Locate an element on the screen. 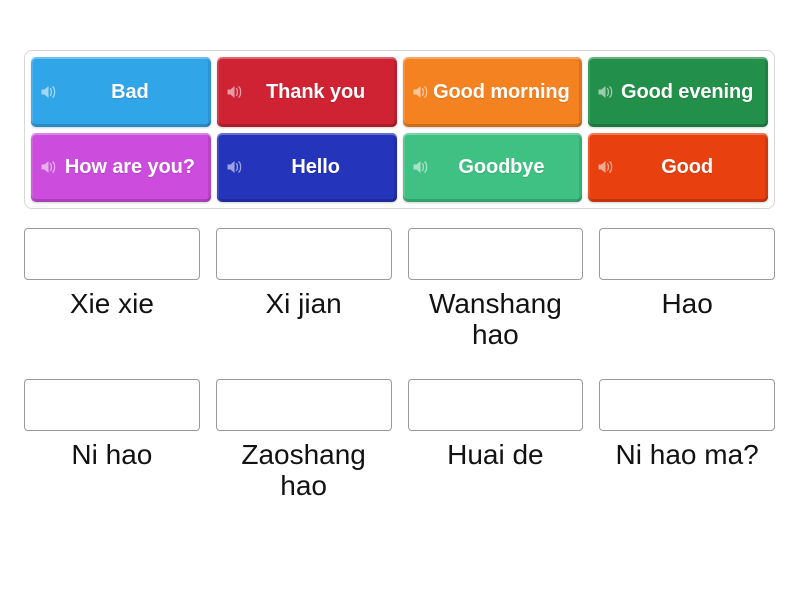 The height and width of the screenshot is (600, 800). draggable-tile: Good is located at coordinates (678, 167).